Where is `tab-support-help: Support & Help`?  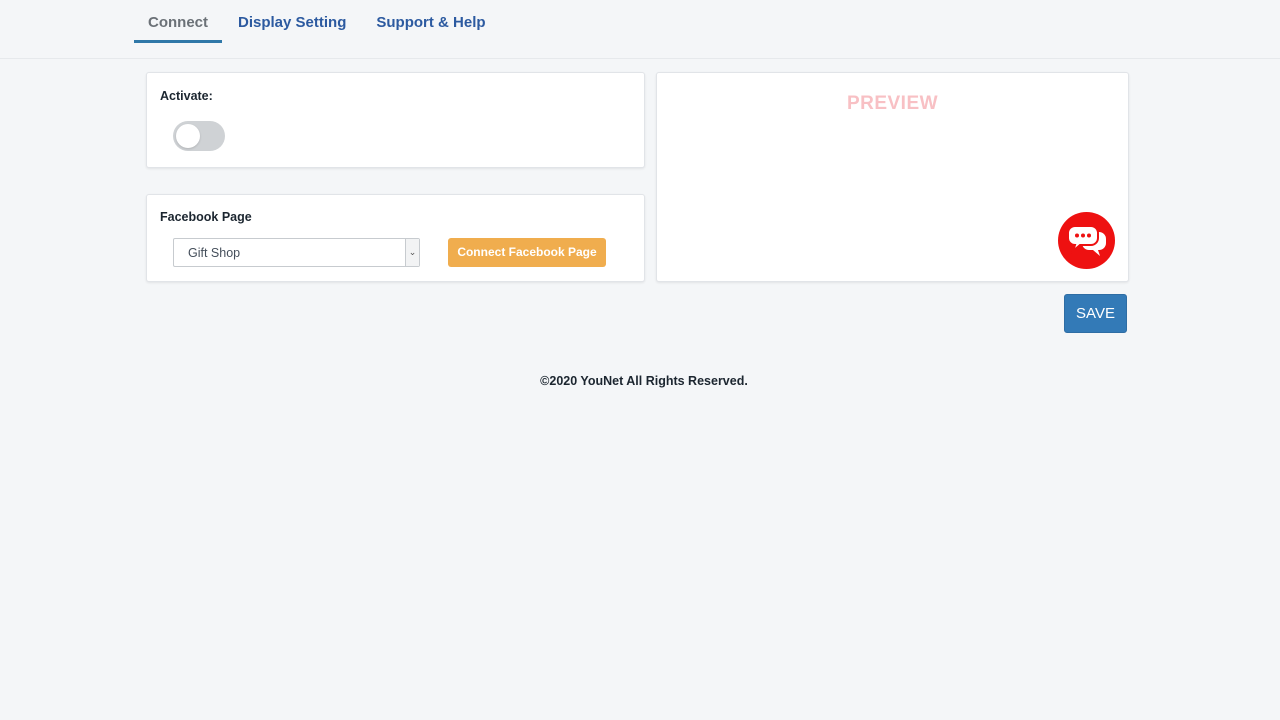 tab-support-help: Support & Help is located at coordinates (430, 20).